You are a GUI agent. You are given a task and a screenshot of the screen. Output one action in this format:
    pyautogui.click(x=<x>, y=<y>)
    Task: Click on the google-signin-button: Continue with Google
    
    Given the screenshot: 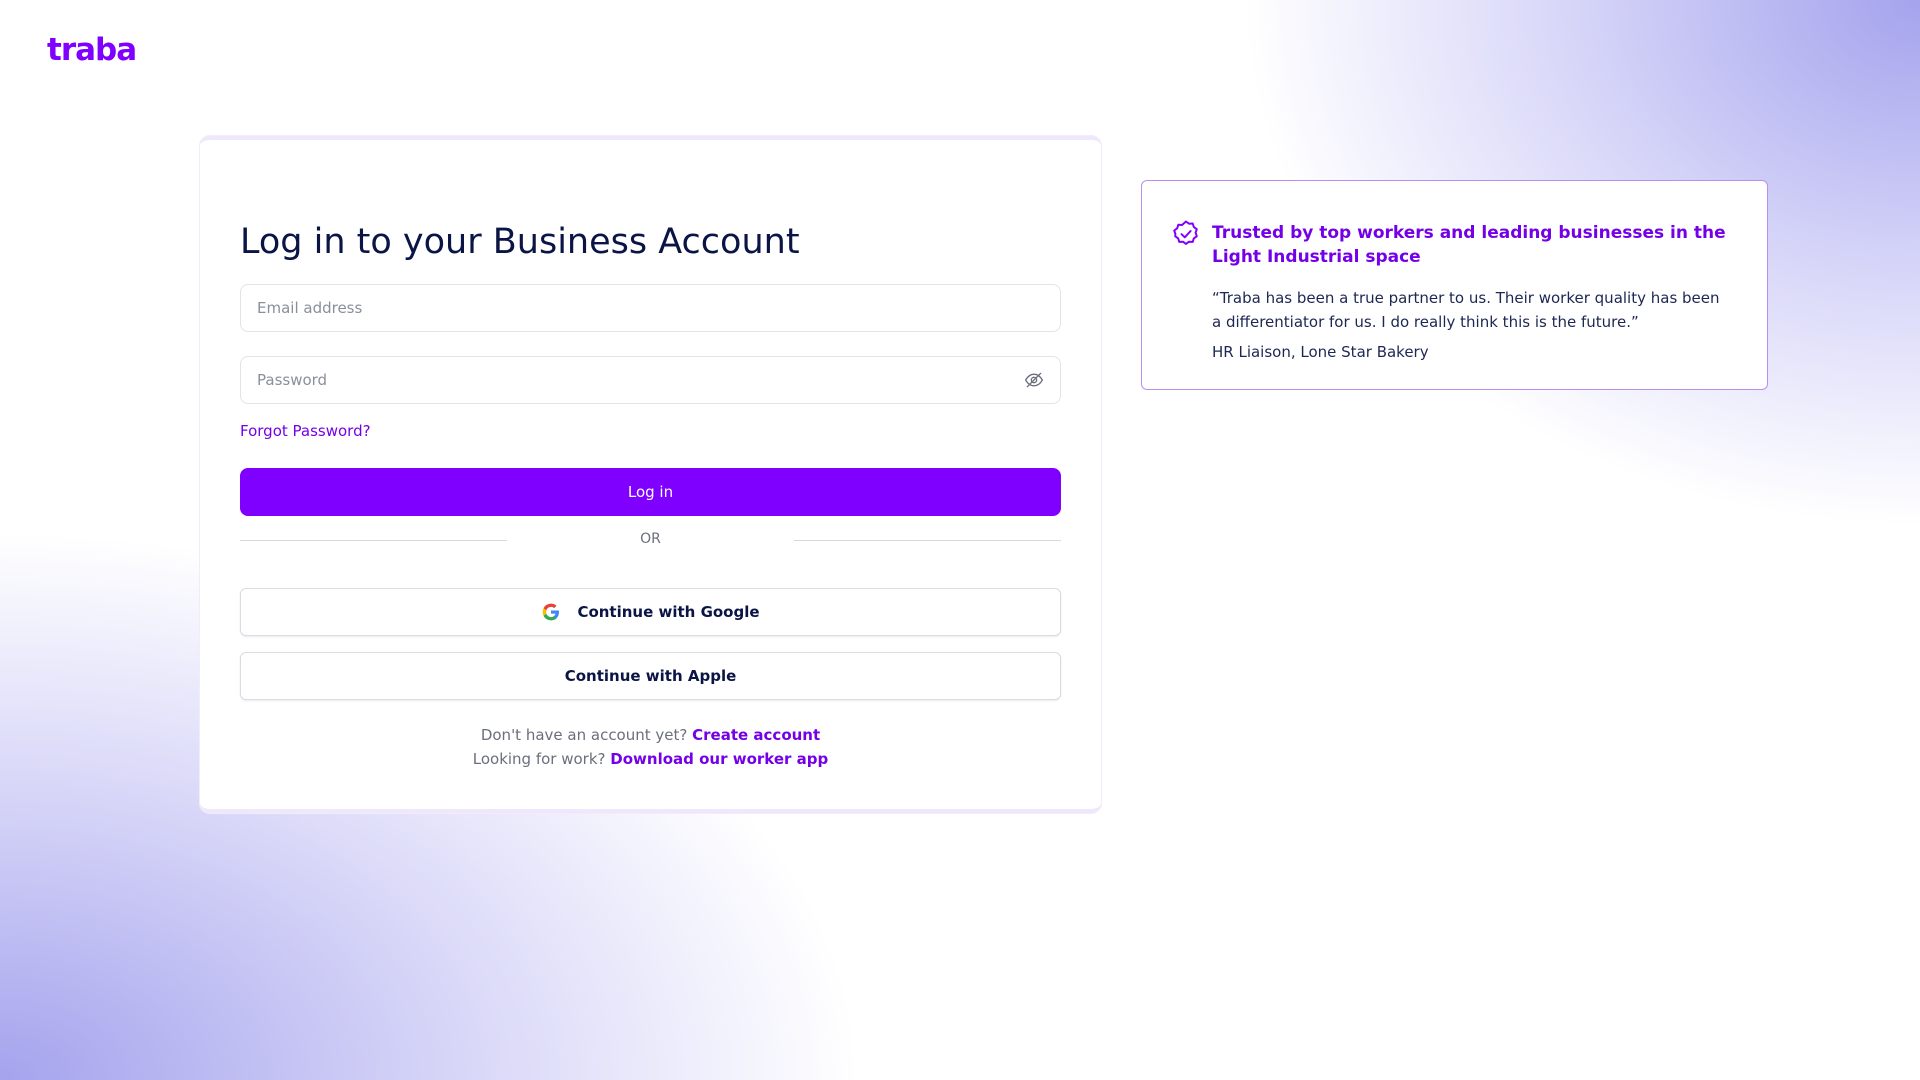 What is the action you would take?
    pyautogui.click(x=650, y=612)
    